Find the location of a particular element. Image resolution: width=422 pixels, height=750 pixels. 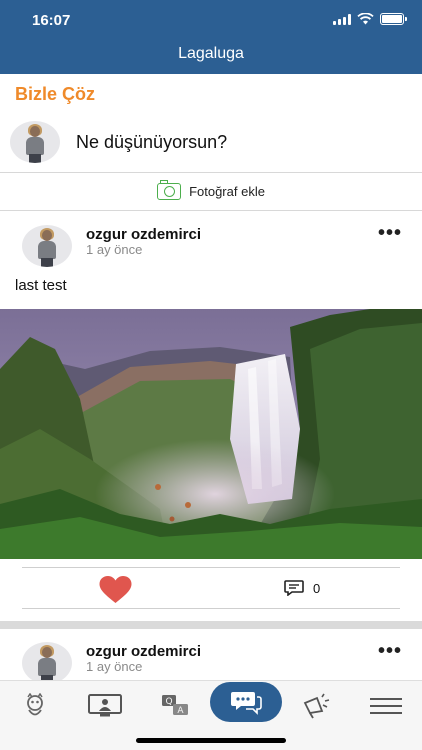

add-photo-button: Fotoğraf ekle is located at coordinates (211, 191).